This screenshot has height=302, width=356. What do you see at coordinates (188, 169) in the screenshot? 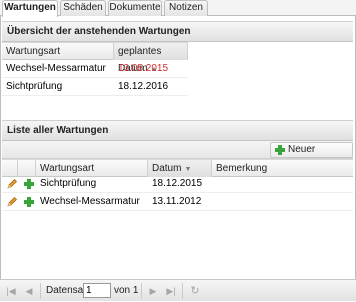
I see `sort-descending-icon: ▼` at bounding box center [188, 169].